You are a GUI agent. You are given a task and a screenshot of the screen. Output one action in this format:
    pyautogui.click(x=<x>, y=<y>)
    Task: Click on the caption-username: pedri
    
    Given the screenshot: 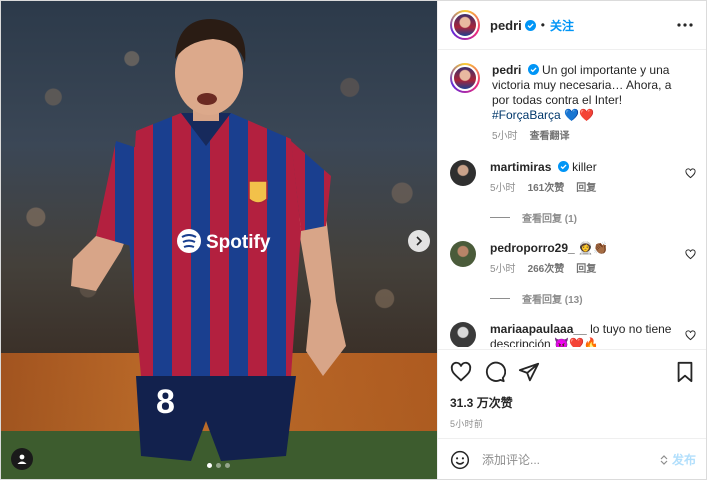 What is the action you would take?
    pyautogui.click(x=506, y=70)
    